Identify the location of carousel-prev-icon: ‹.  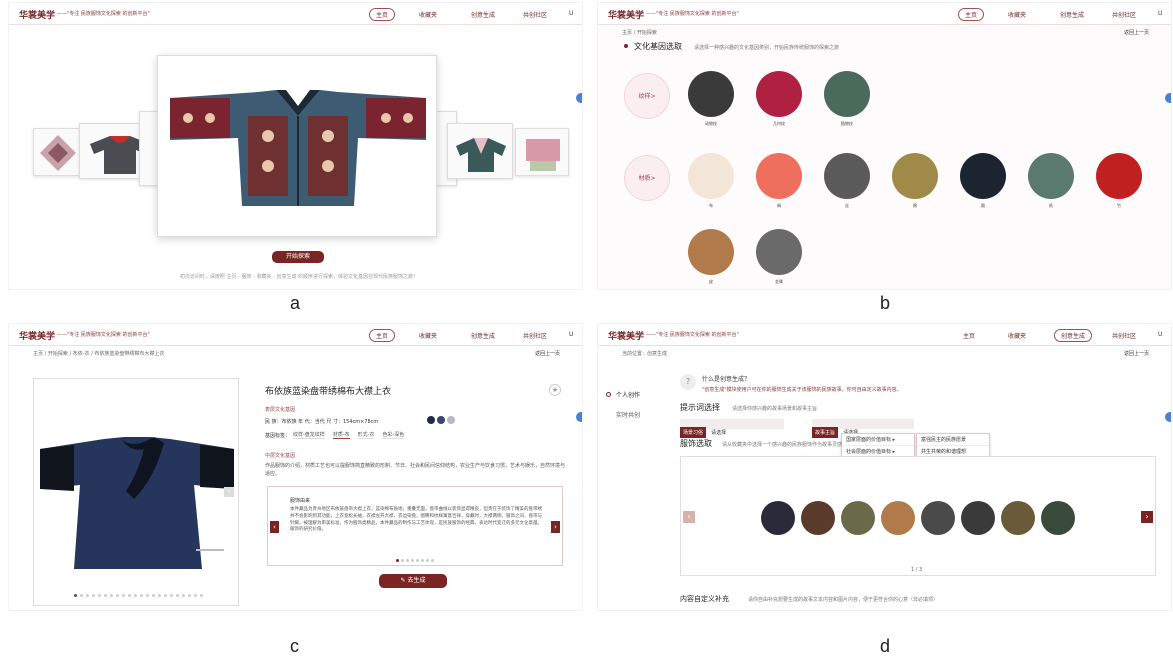
(689, 517).